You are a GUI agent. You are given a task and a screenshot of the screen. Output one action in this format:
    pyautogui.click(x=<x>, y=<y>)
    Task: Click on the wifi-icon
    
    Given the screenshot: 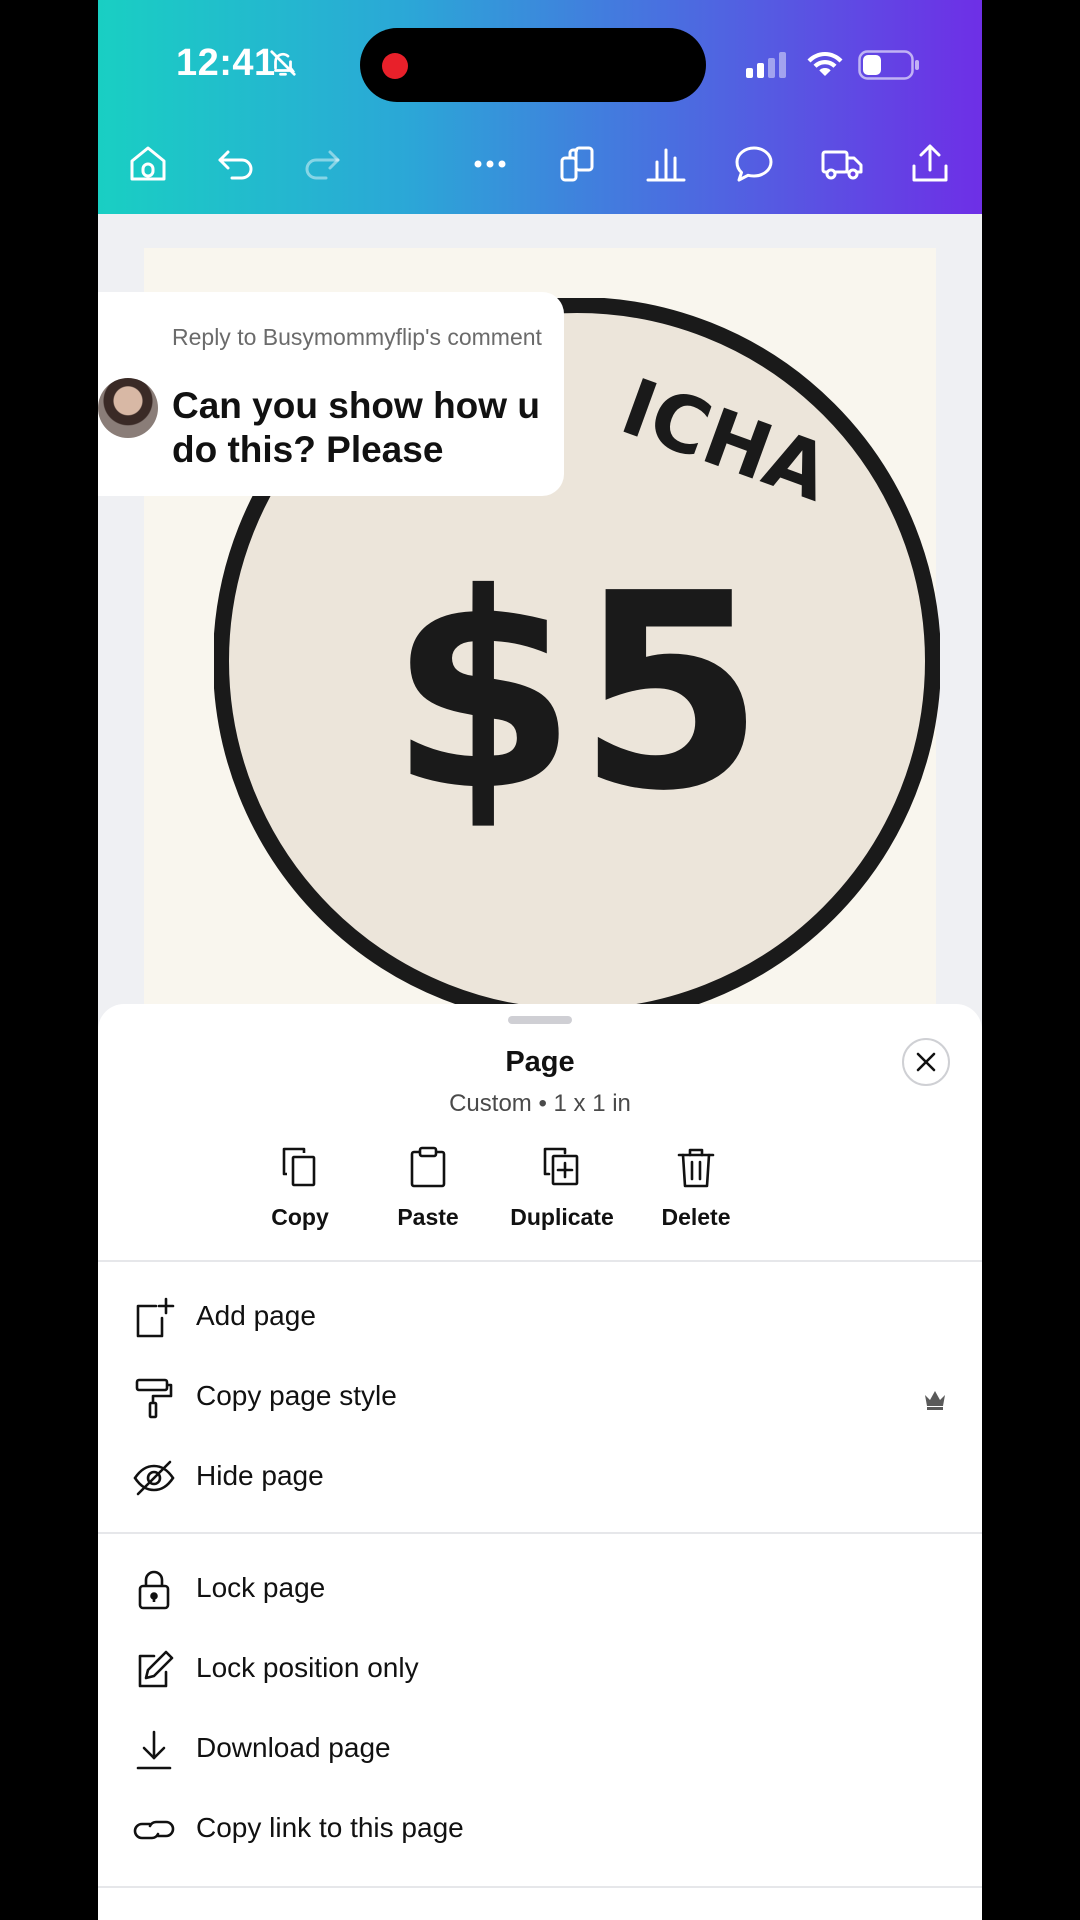 What is the action you would take?
    pyautogui.click(x=825, y=65)
    